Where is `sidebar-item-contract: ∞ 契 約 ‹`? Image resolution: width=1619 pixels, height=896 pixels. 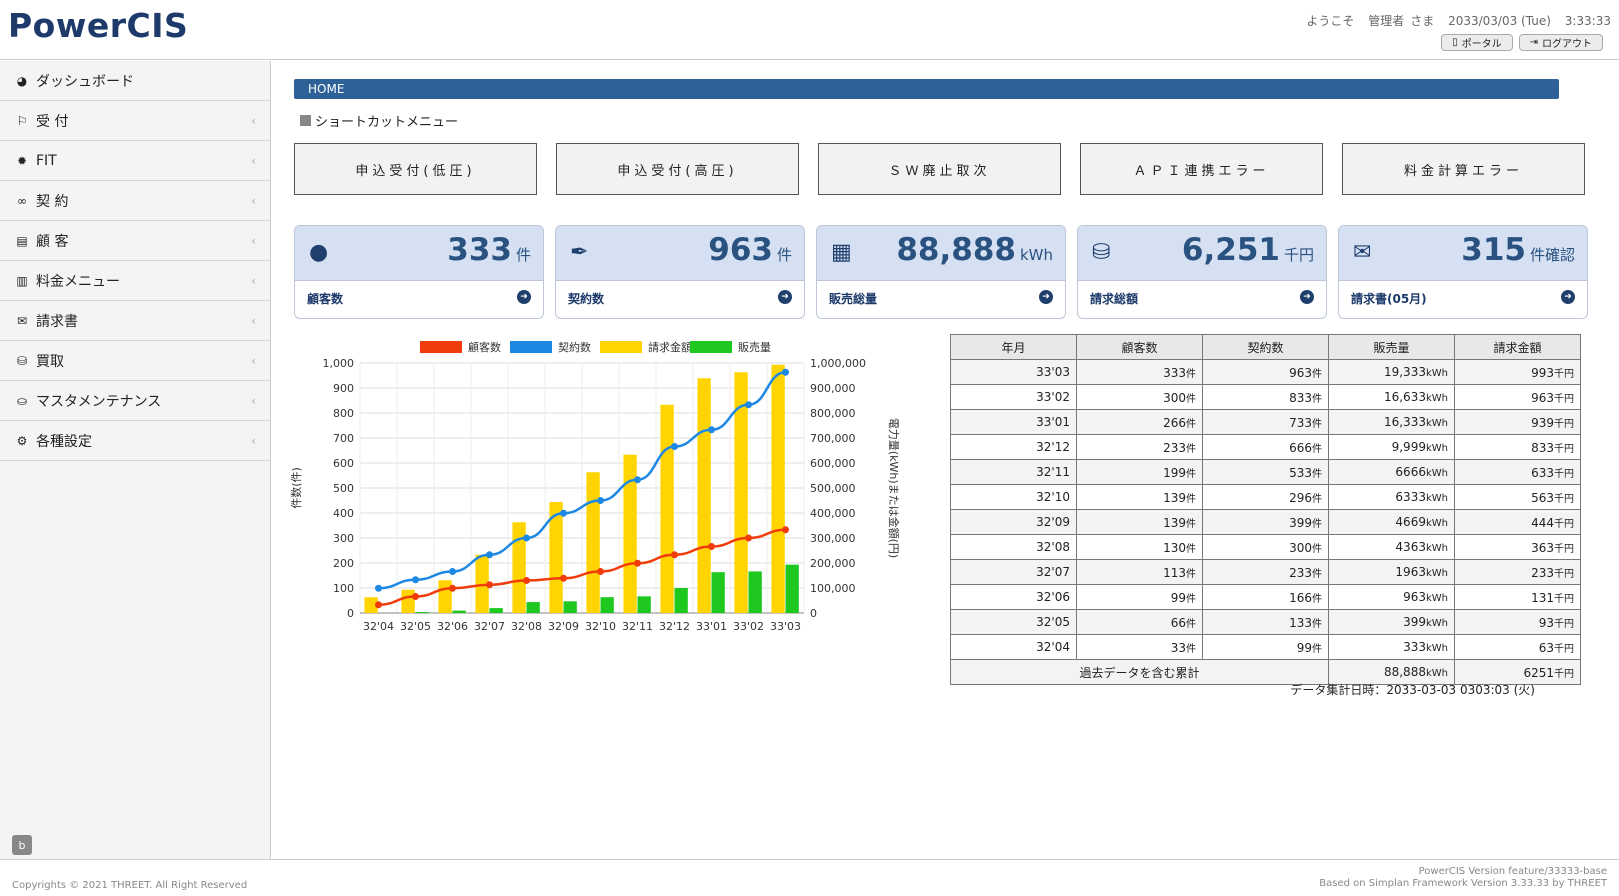 sidebar-item-contract: ∞ 契 約 ‹ is located at coordinates (135, 201).